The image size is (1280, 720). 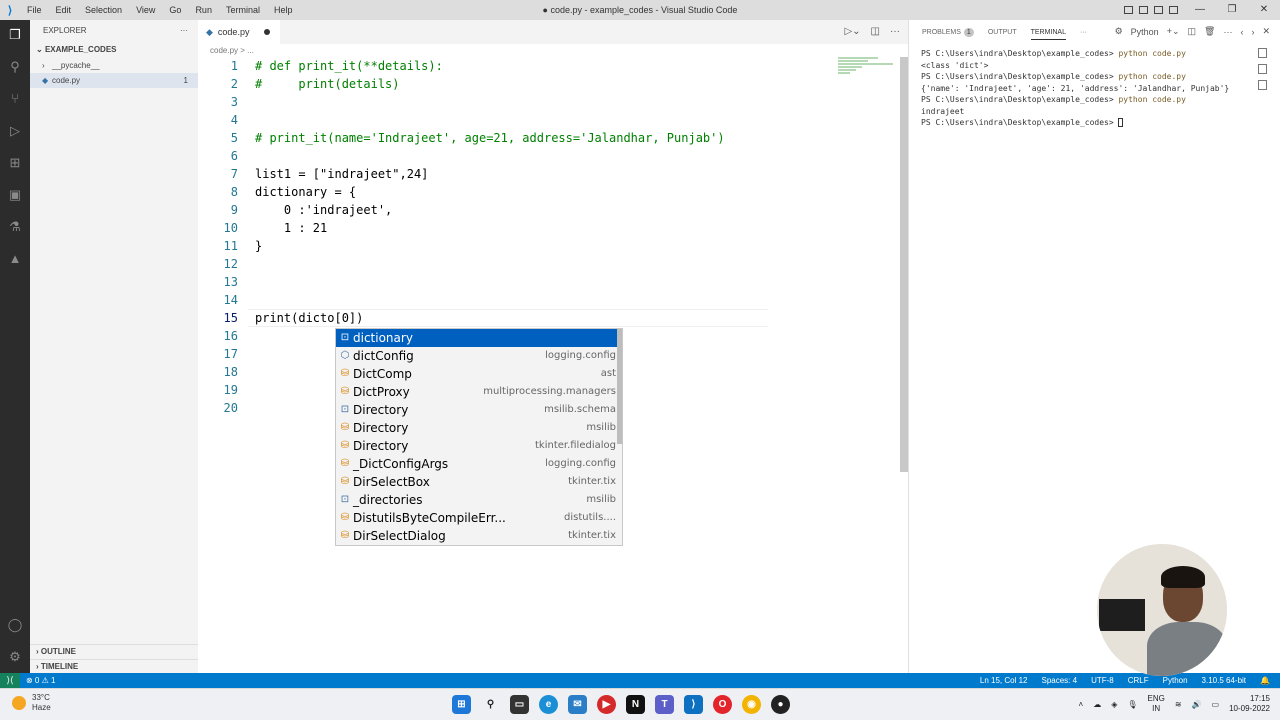 I want to click on chevron-right-icon: ›, so click(x=1252, y=32).